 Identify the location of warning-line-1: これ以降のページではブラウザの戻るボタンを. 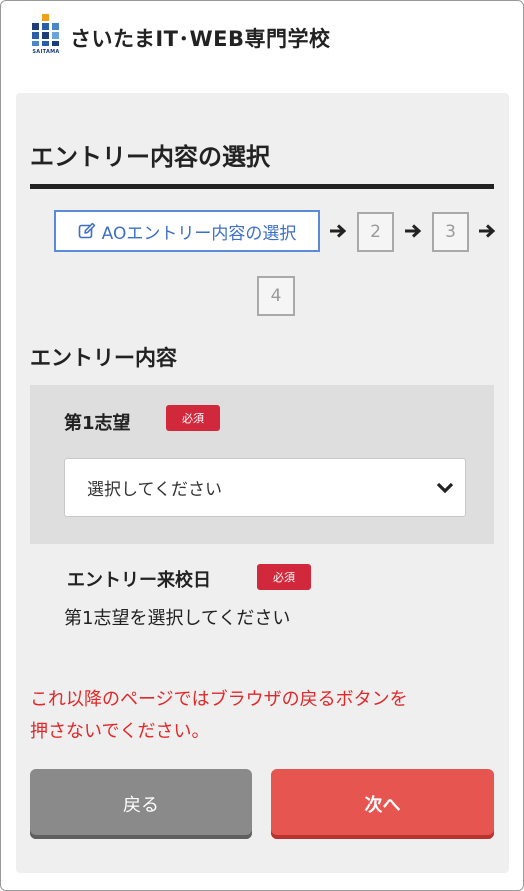
(219, 699).